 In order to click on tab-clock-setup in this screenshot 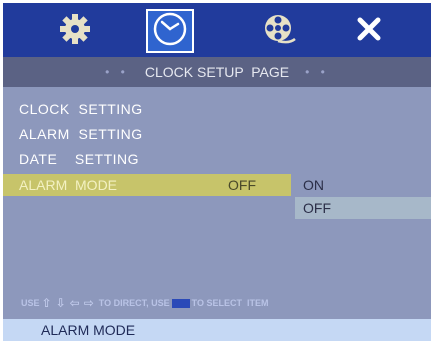, I will do `click(170, 31)`.